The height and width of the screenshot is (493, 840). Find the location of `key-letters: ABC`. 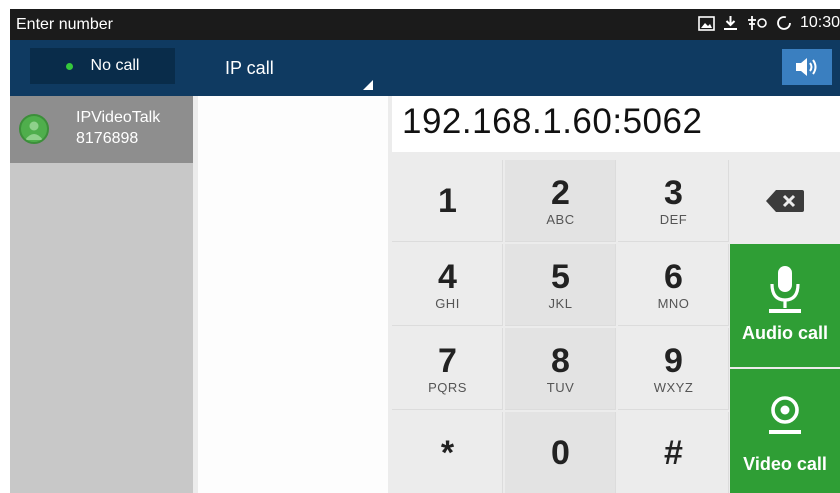

key-letters: ABC is located at coordinates (560, 219).